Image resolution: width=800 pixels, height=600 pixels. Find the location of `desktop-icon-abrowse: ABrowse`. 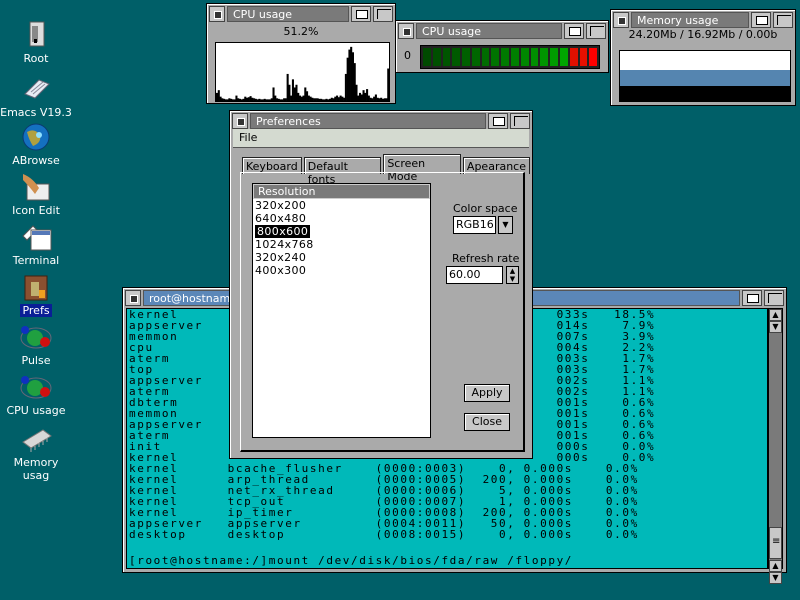

desktop-icon-abrowse: ABrowse is located at coordinates (37, 144).